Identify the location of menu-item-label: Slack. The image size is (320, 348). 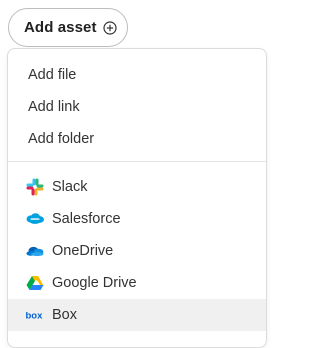
(70, 187).